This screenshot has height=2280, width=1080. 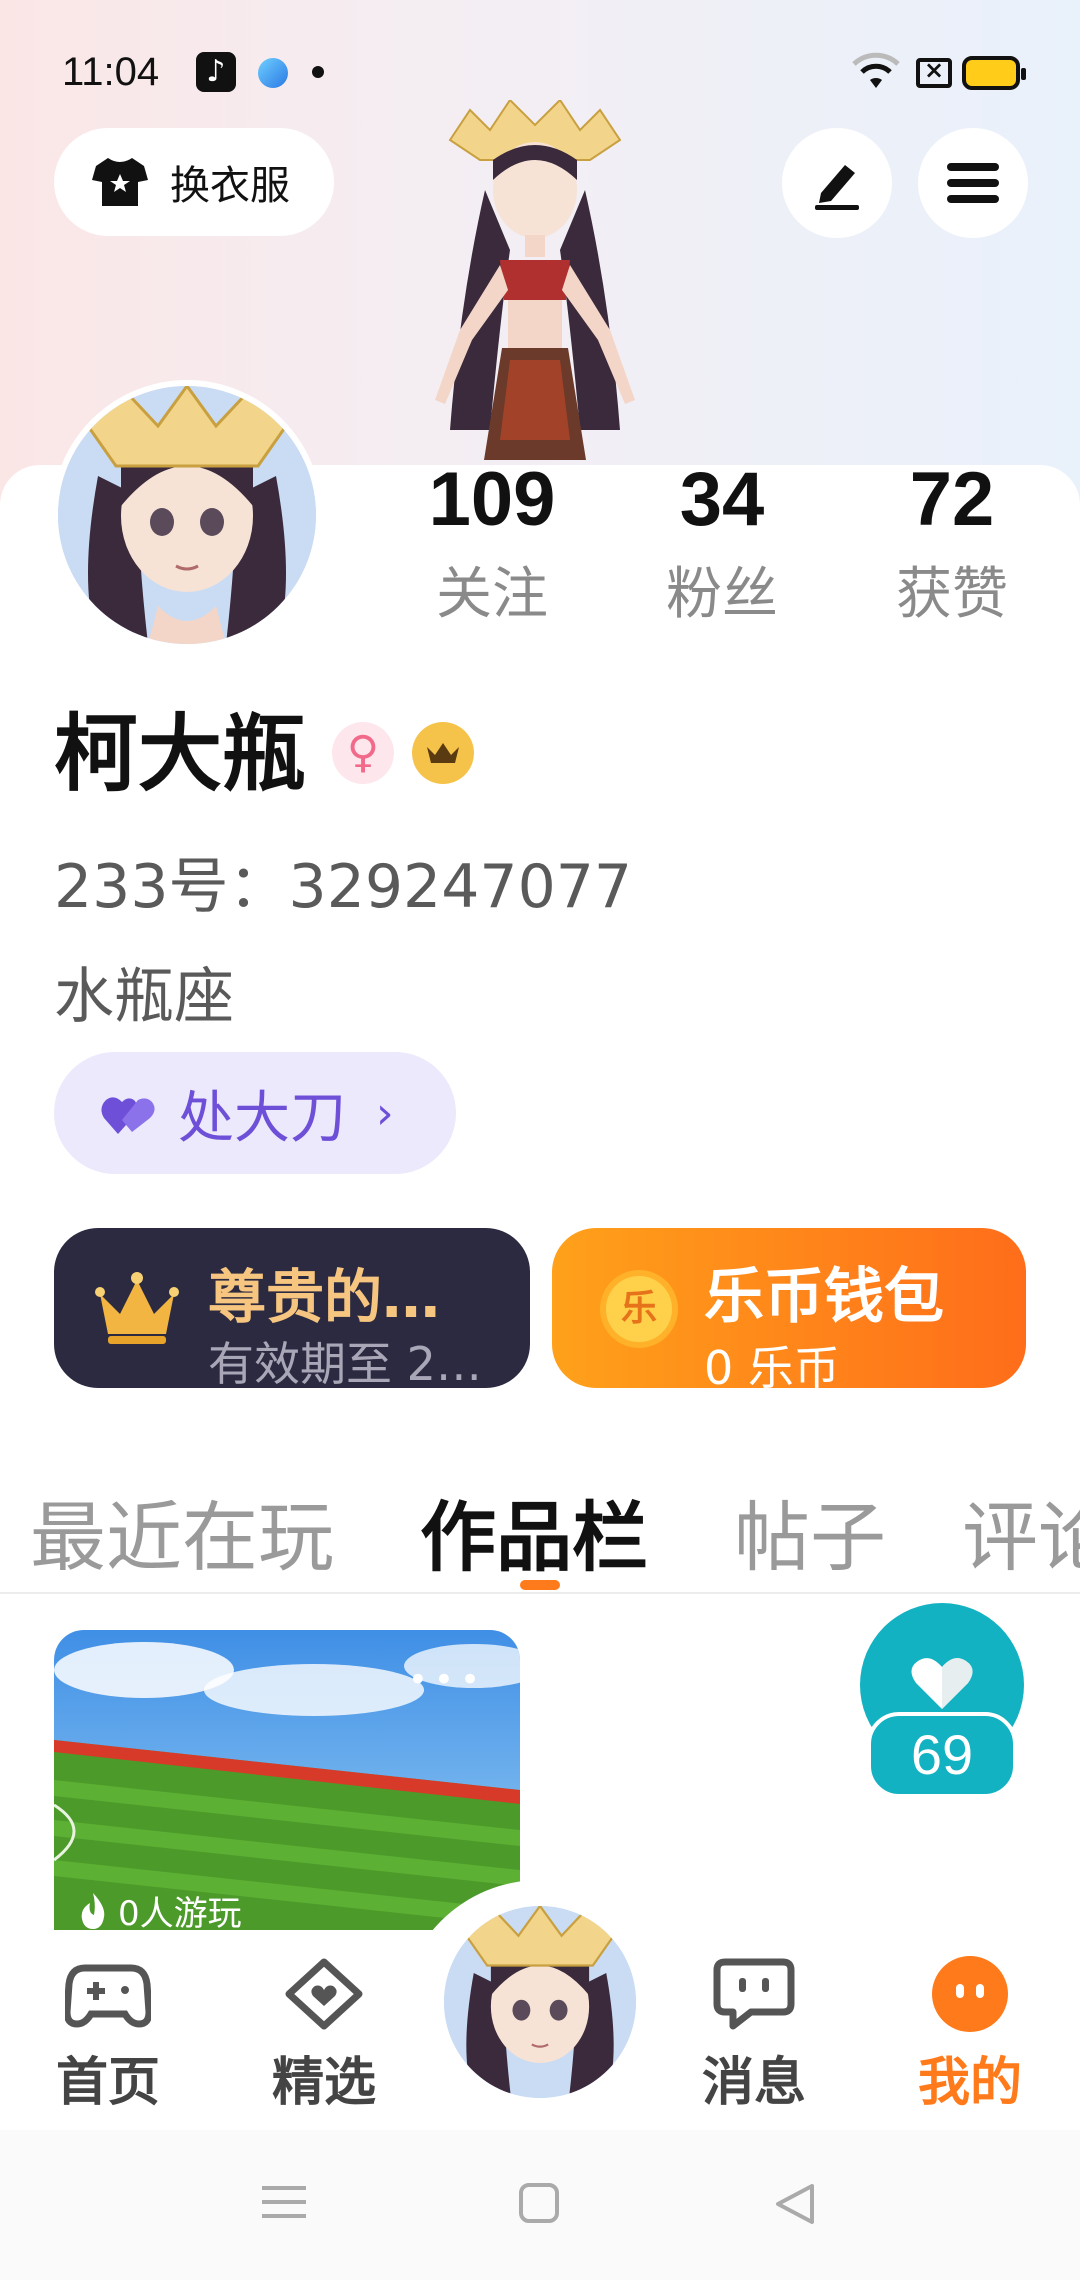 What do you see at coordinates (363, 753) in the screenshot?
I see `female-gender-icon: ♀` at bounding box center [363, 753].